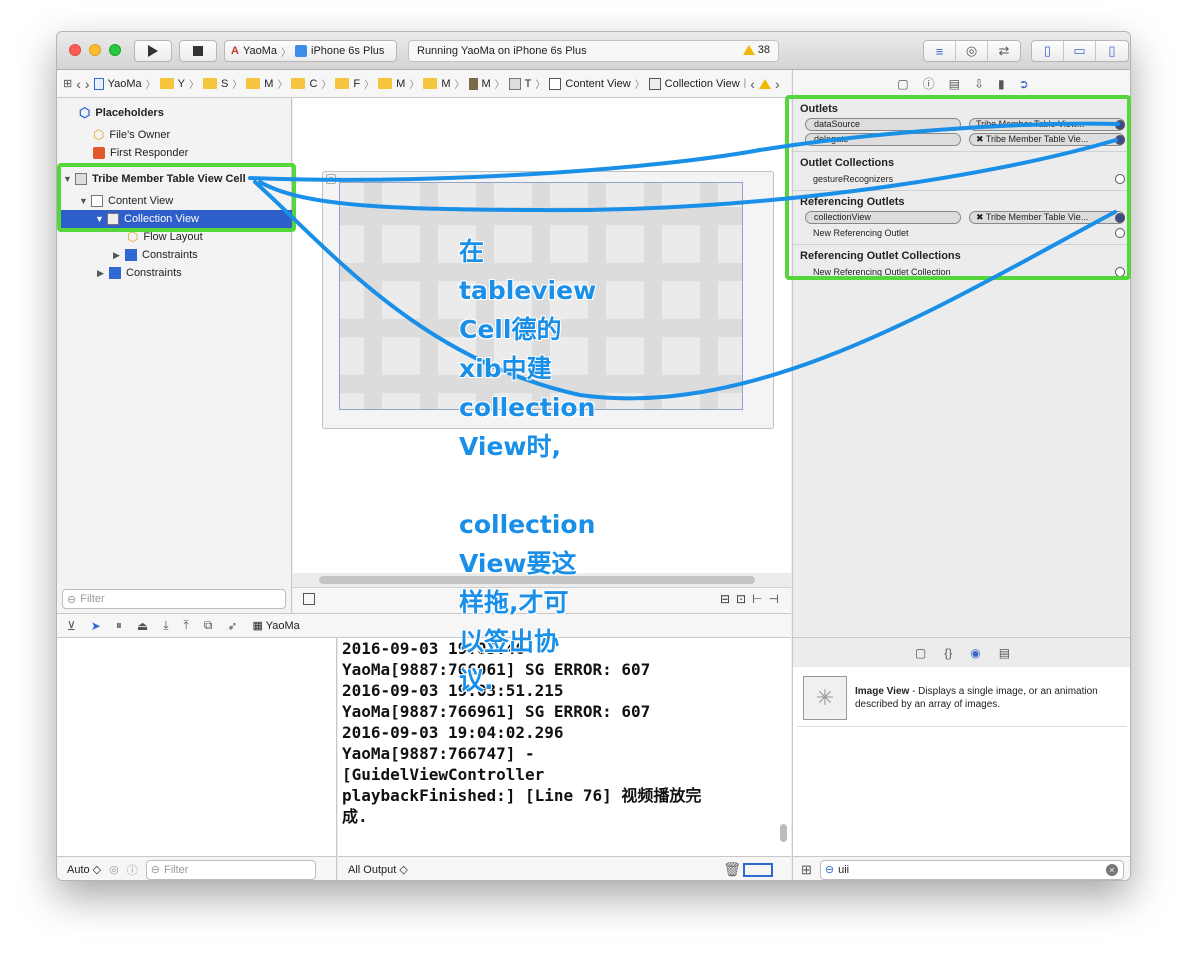 Image resolution: width=1186 pixels, height=961 pixels. Describe the element at coordinates (902, 84) in the screenshot. I see `file-inspector-icon: ▢` at that location.